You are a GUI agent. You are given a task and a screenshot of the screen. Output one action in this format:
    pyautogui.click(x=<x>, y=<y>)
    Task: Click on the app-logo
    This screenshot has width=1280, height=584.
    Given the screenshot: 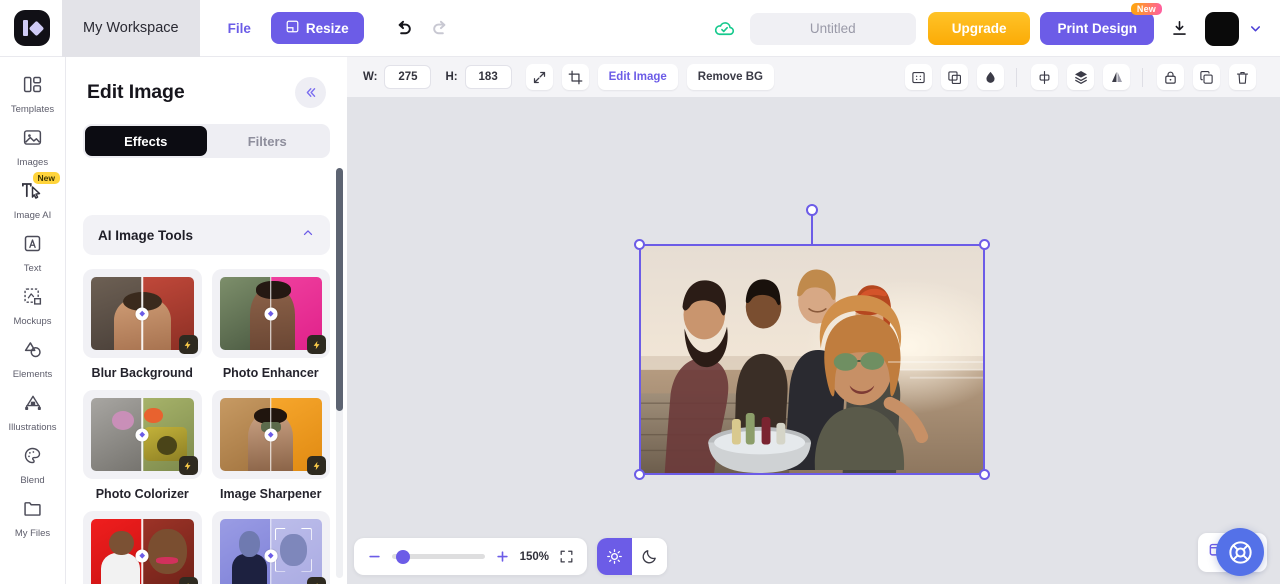 What is the action you would take?
    pyautogui.click(x=32, y=28)
    